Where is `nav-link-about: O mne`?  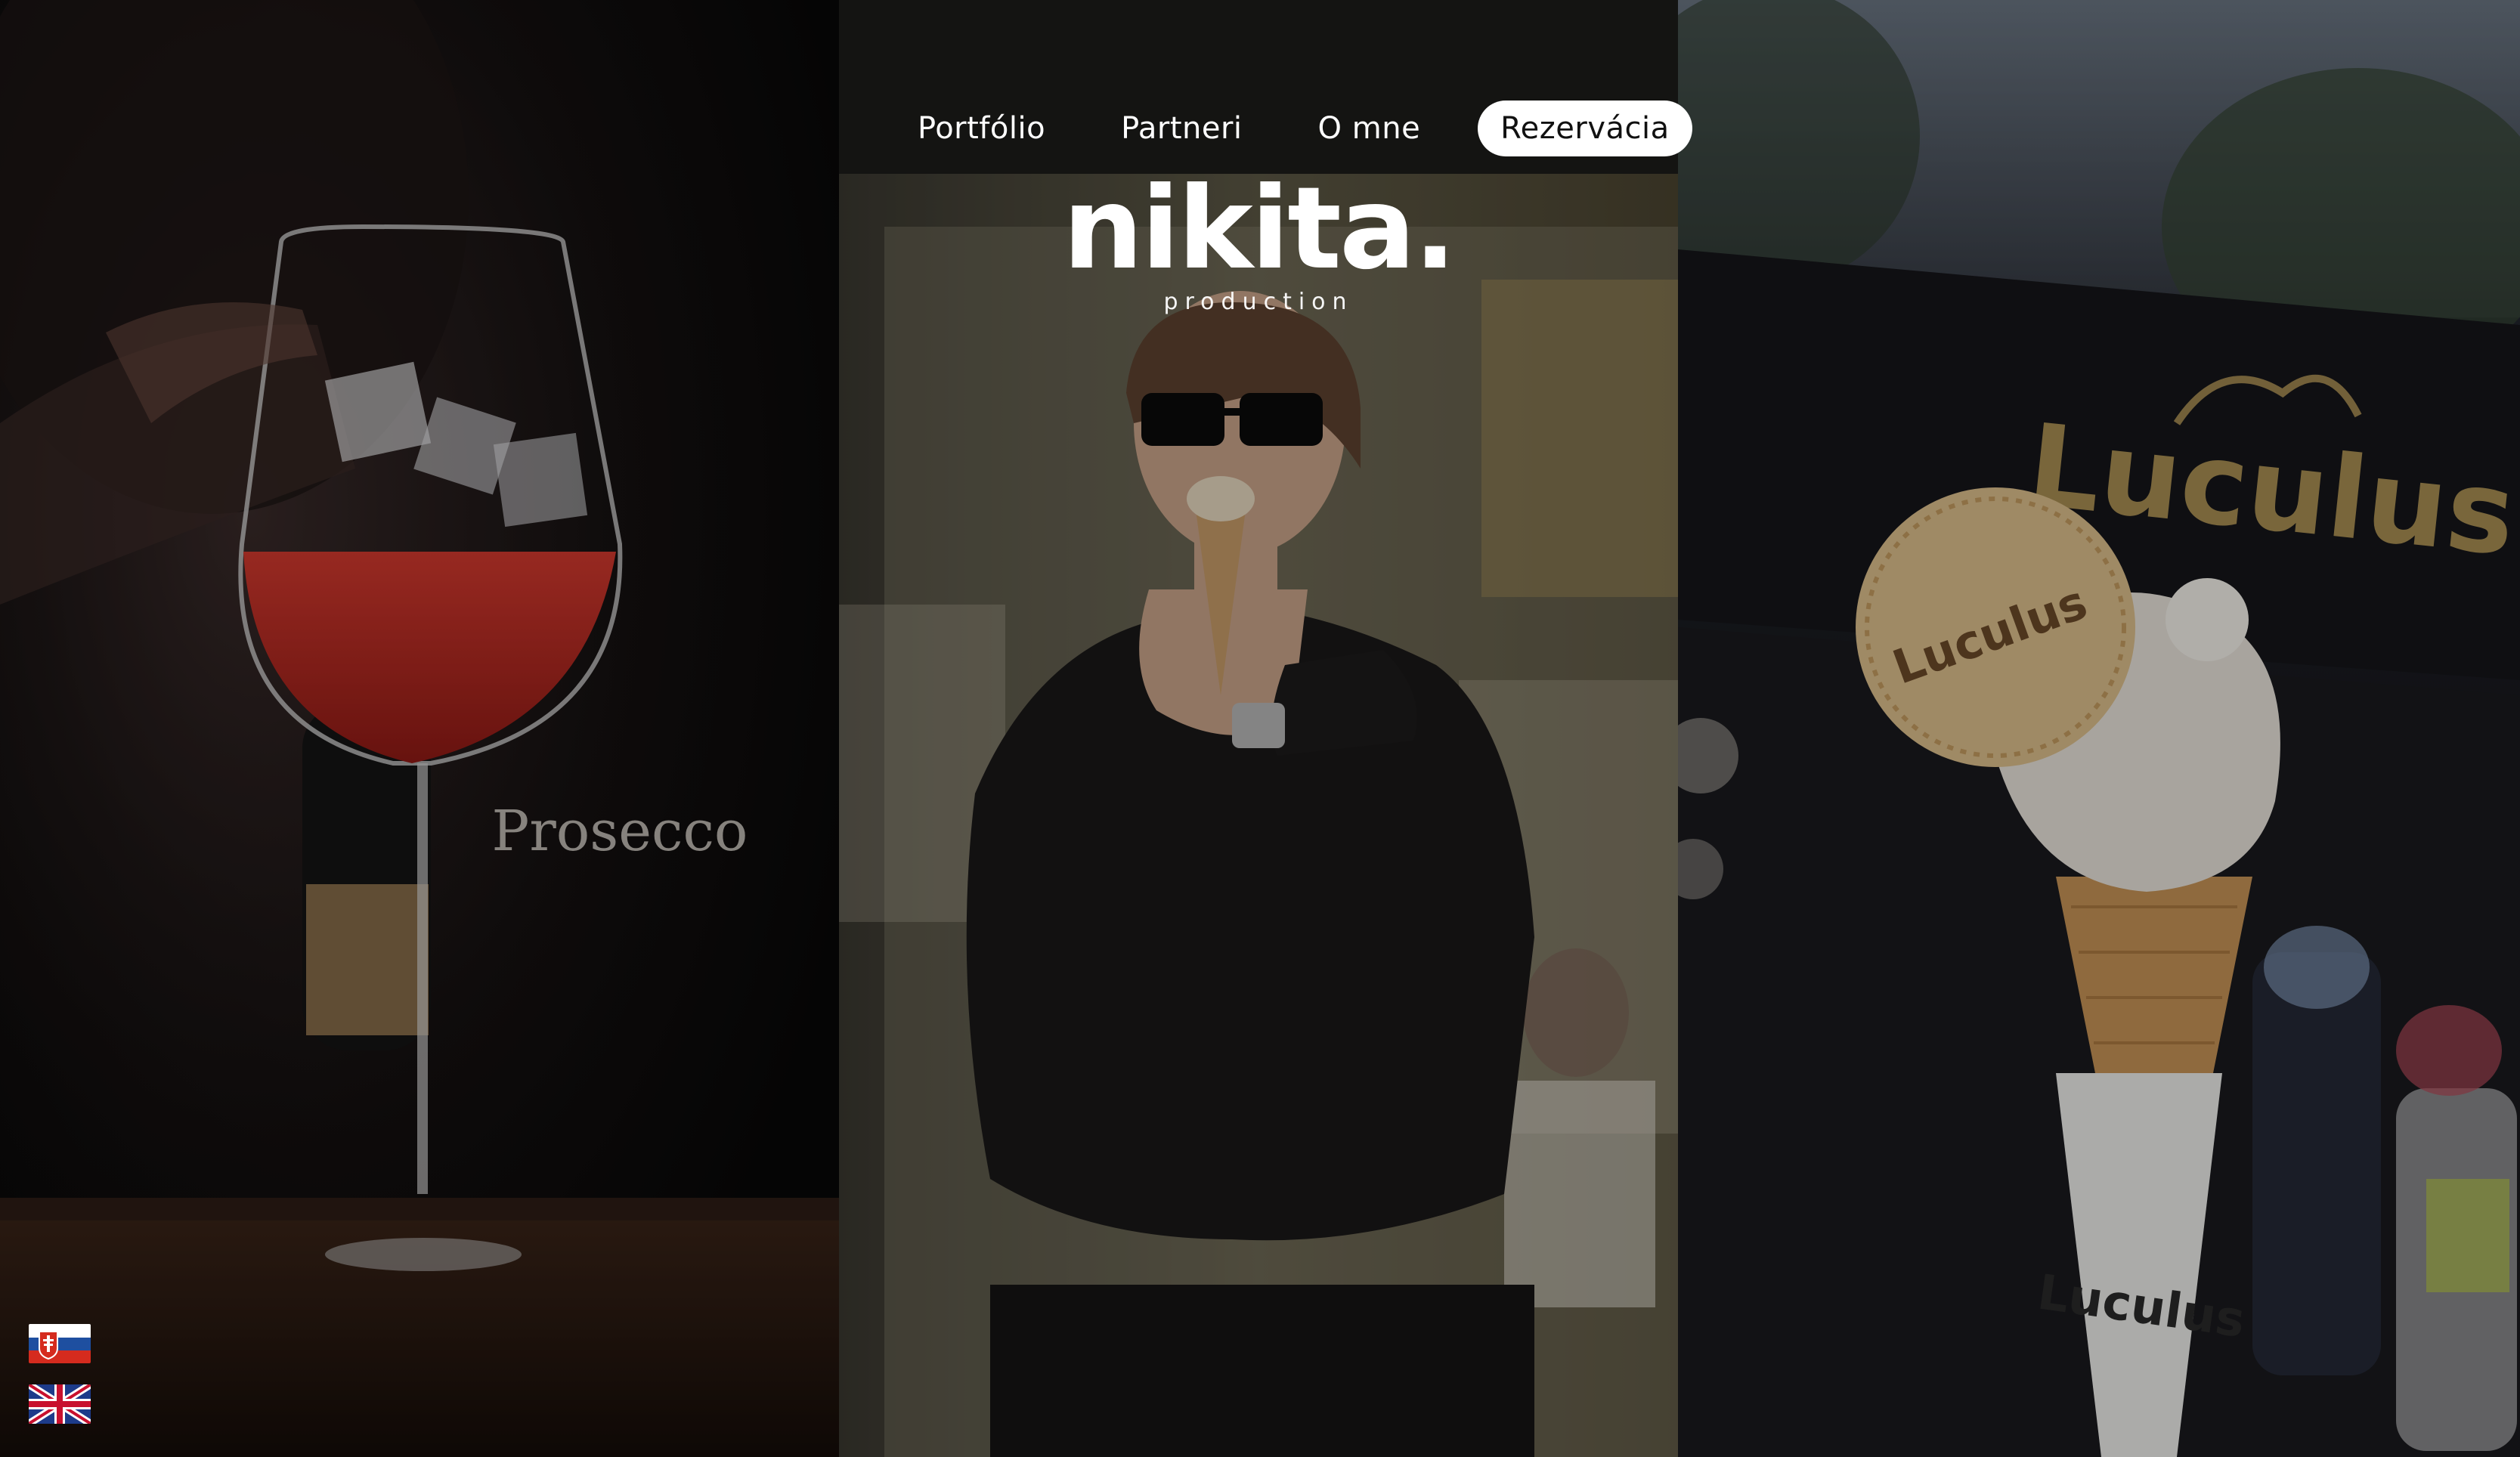 nav-link-about: O mne is located at coordinates (1369, 128).